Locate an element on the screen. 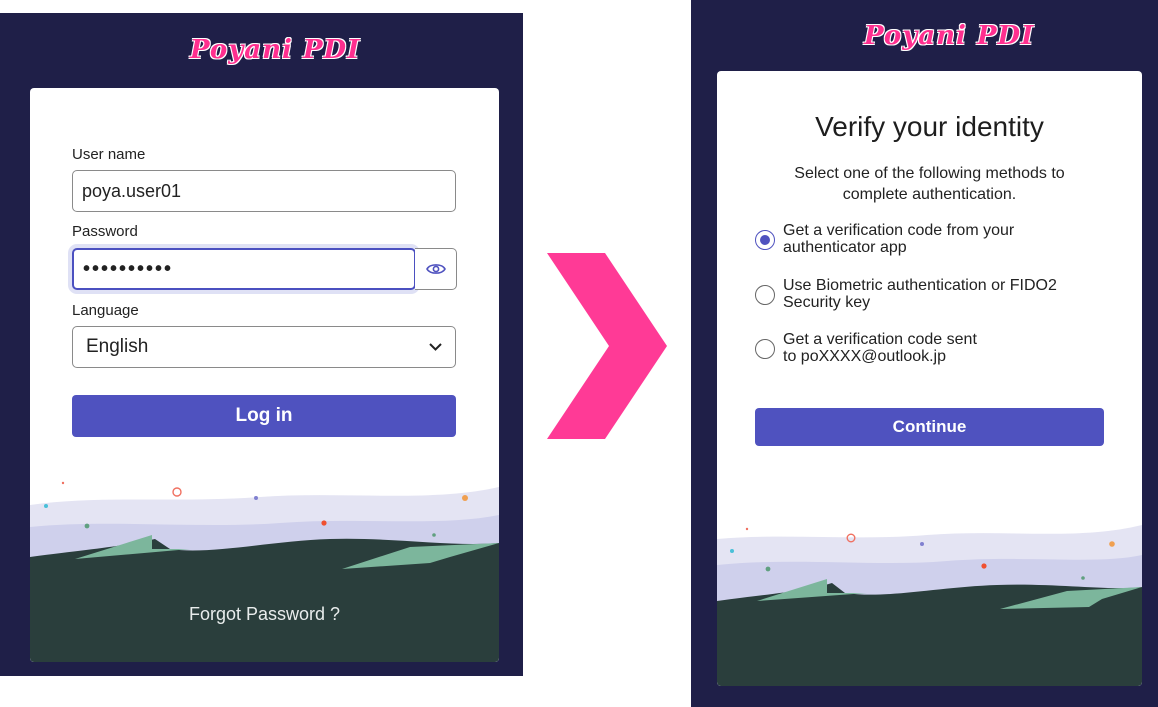  show-password-button is located at coordinates (436, 269).